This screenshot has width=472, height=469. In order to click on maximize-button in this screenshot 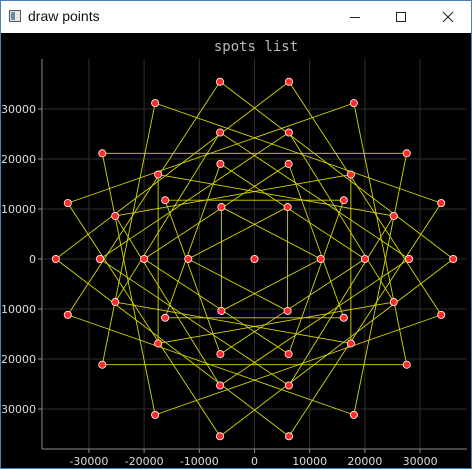, I will do `click(401, 17)`.